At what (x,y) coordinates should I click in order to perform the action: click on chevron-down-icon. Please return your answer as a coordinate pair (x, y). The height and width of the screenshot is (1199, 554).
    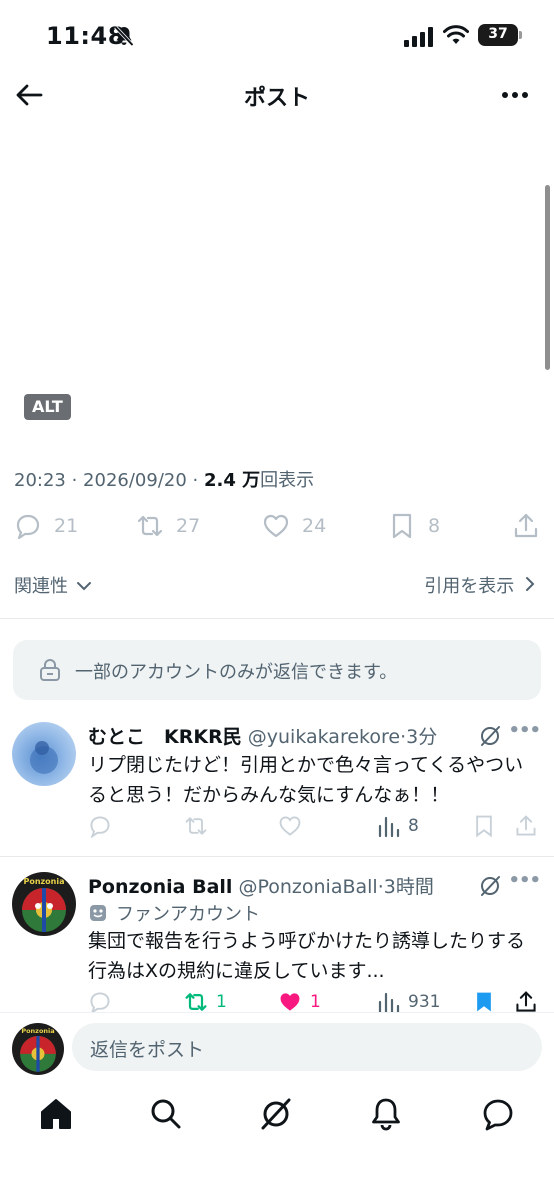
    Looking at the image, I should click on (83, 586).